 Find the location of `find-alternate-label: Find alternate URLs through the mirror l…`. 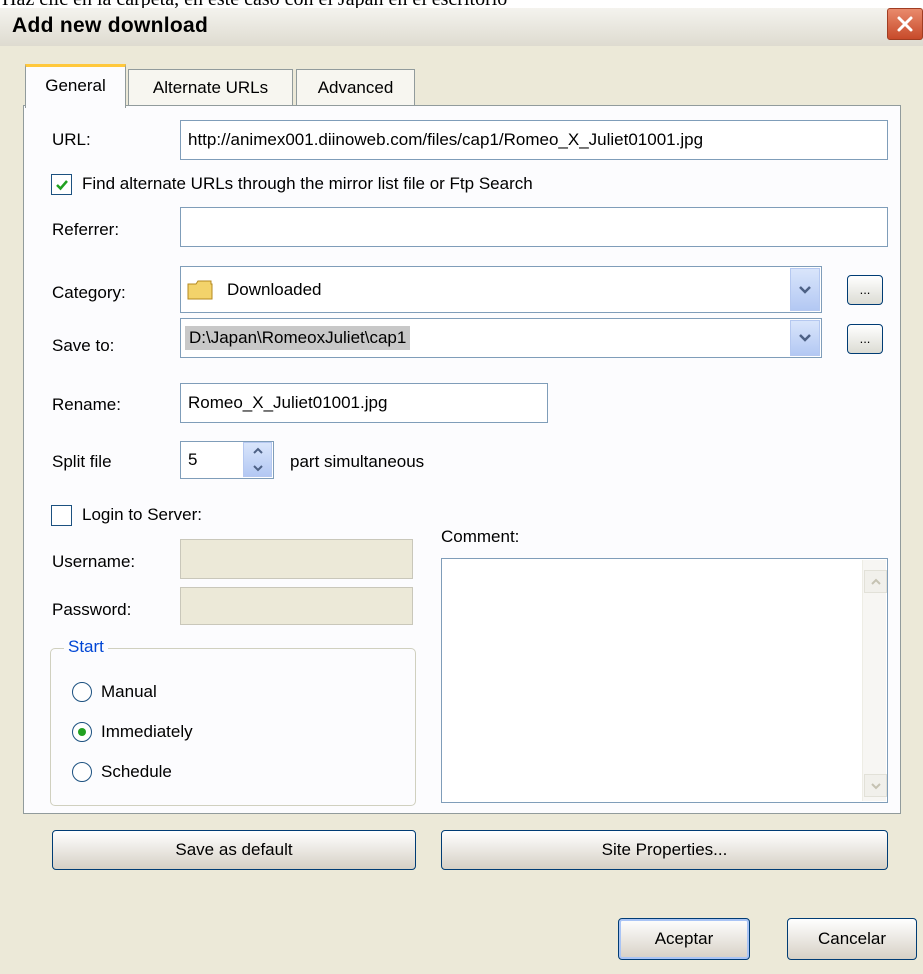

find-alternate-label: Find alternate URLs through the mirror l… is located at coordinates (307, 184).